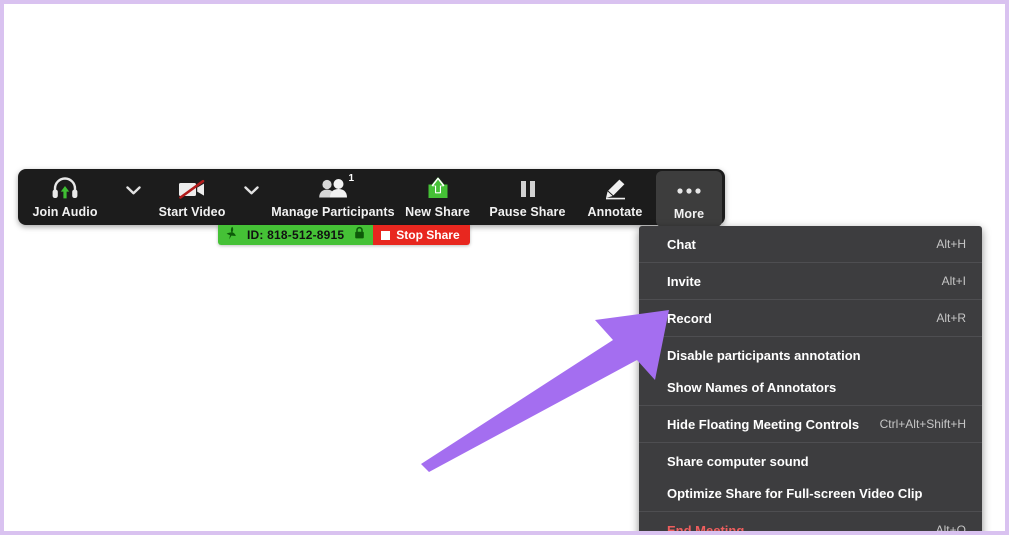 The image size is (1009, 535). I want to click on toolbar-button-more: More, so click(689, 199).